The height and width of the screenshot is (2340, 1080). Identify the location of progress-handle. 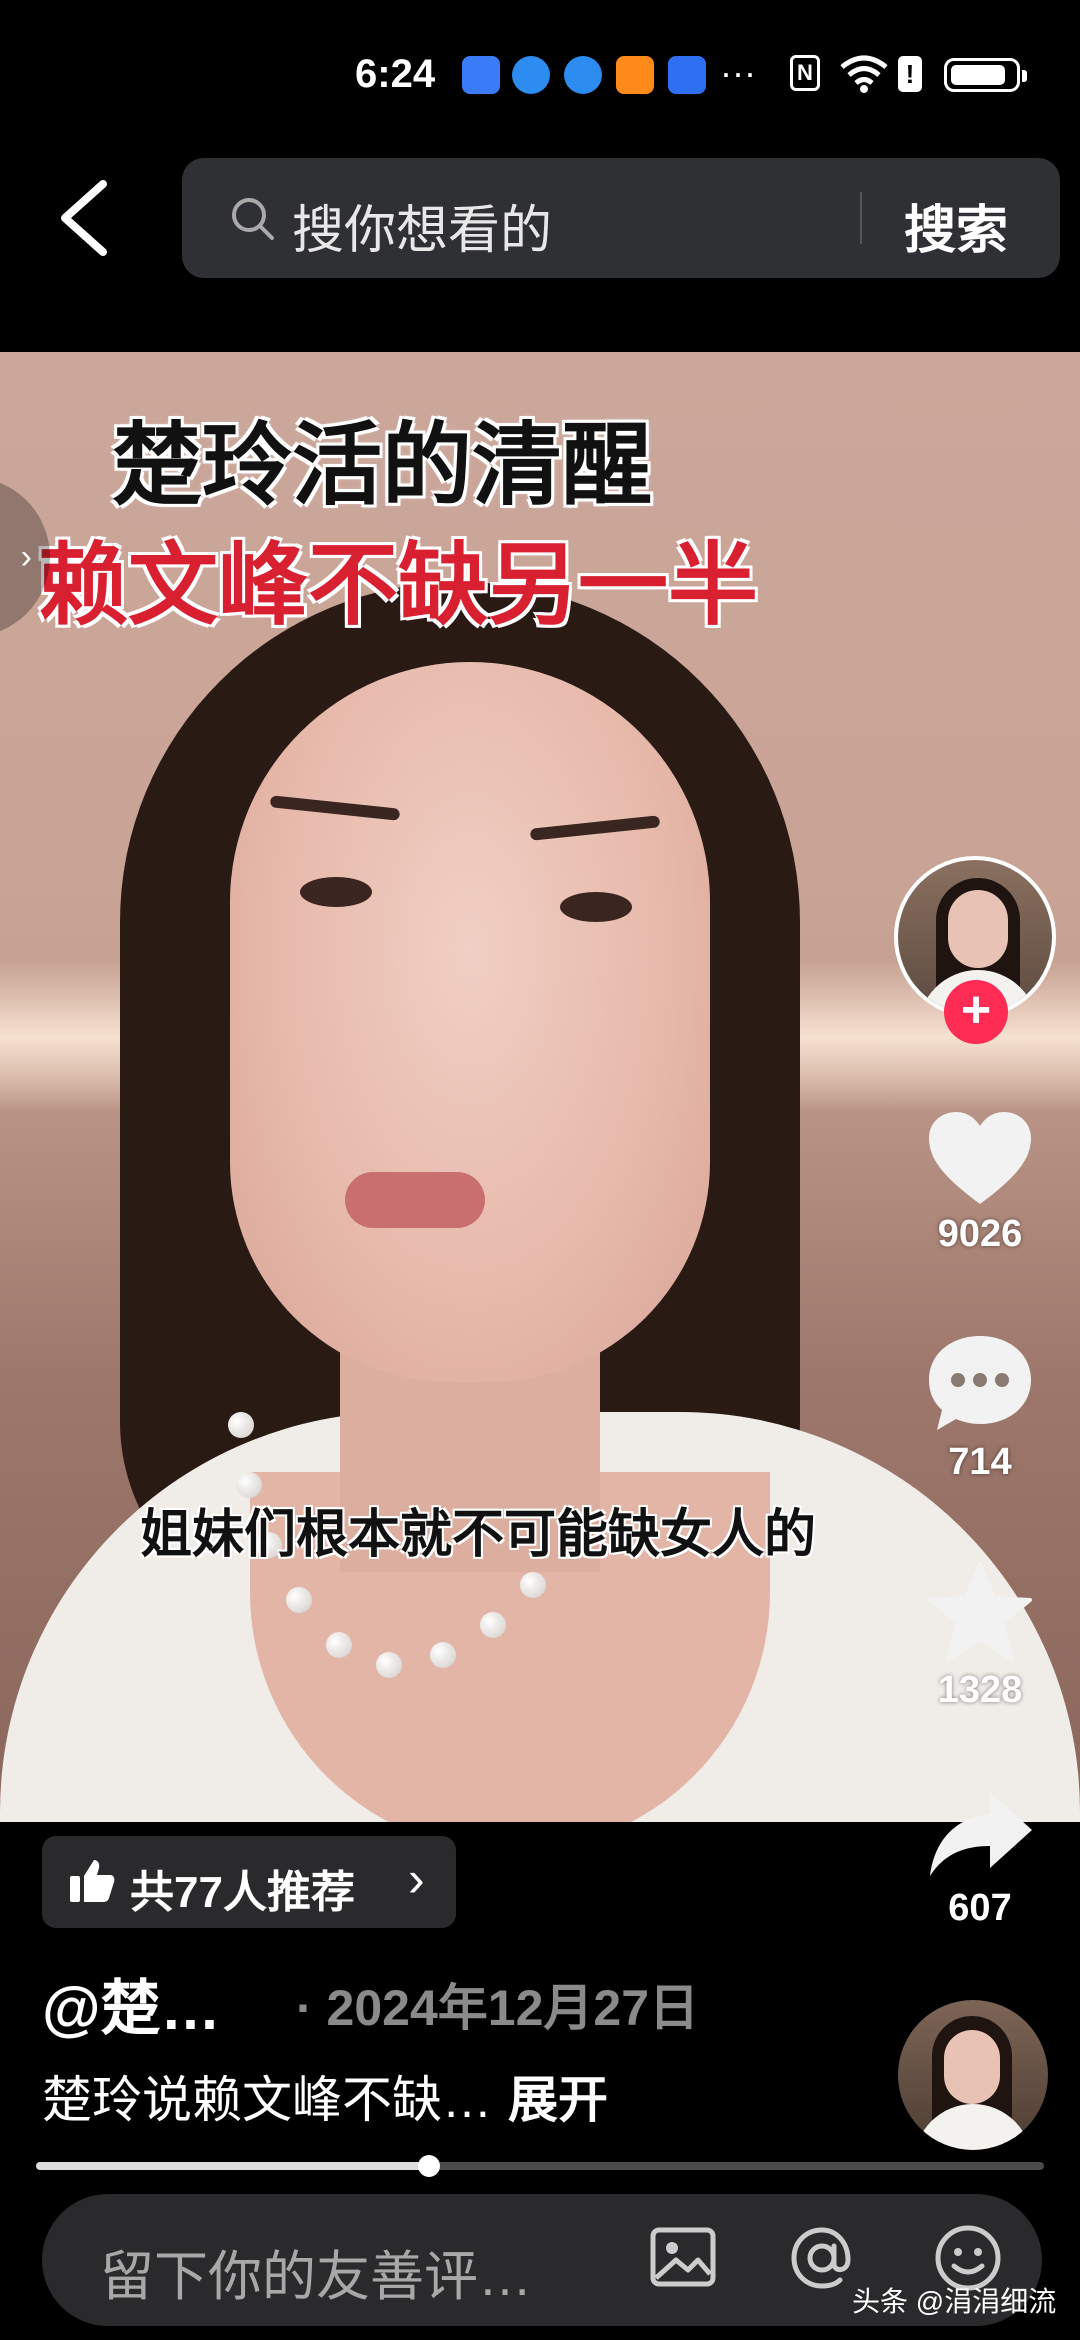
(429, 2166).